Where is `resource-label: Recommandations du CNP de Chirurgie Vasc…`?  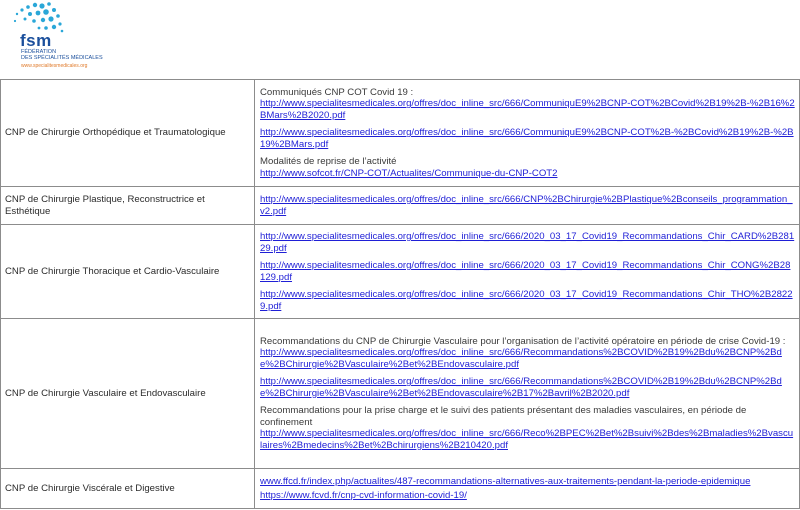 resource-label: Recommandations du CNP de Chirurgie Vasc… is located at coordinates (523, 341).